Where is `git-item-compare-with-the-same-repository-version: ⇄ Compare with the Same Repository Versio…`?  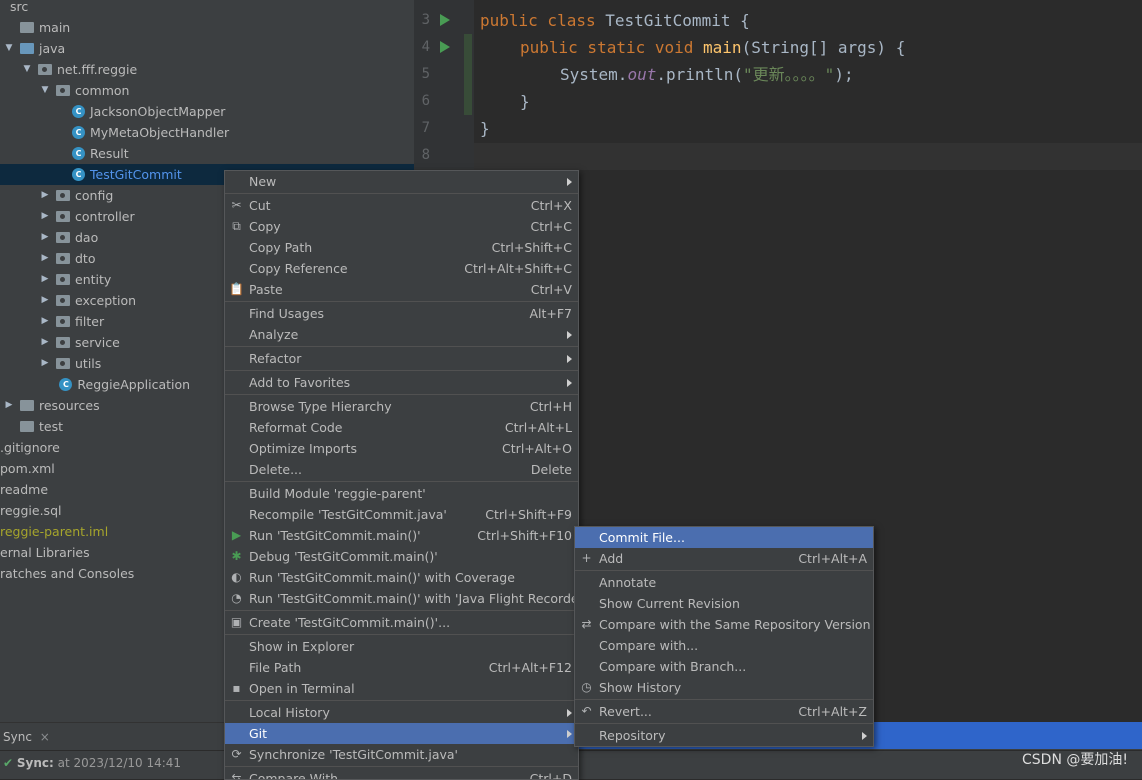 git-item-compare-with-the-same-repository-version: ⇄ Compare with the Same Repository Versio… is located at coordinates (724, 624).